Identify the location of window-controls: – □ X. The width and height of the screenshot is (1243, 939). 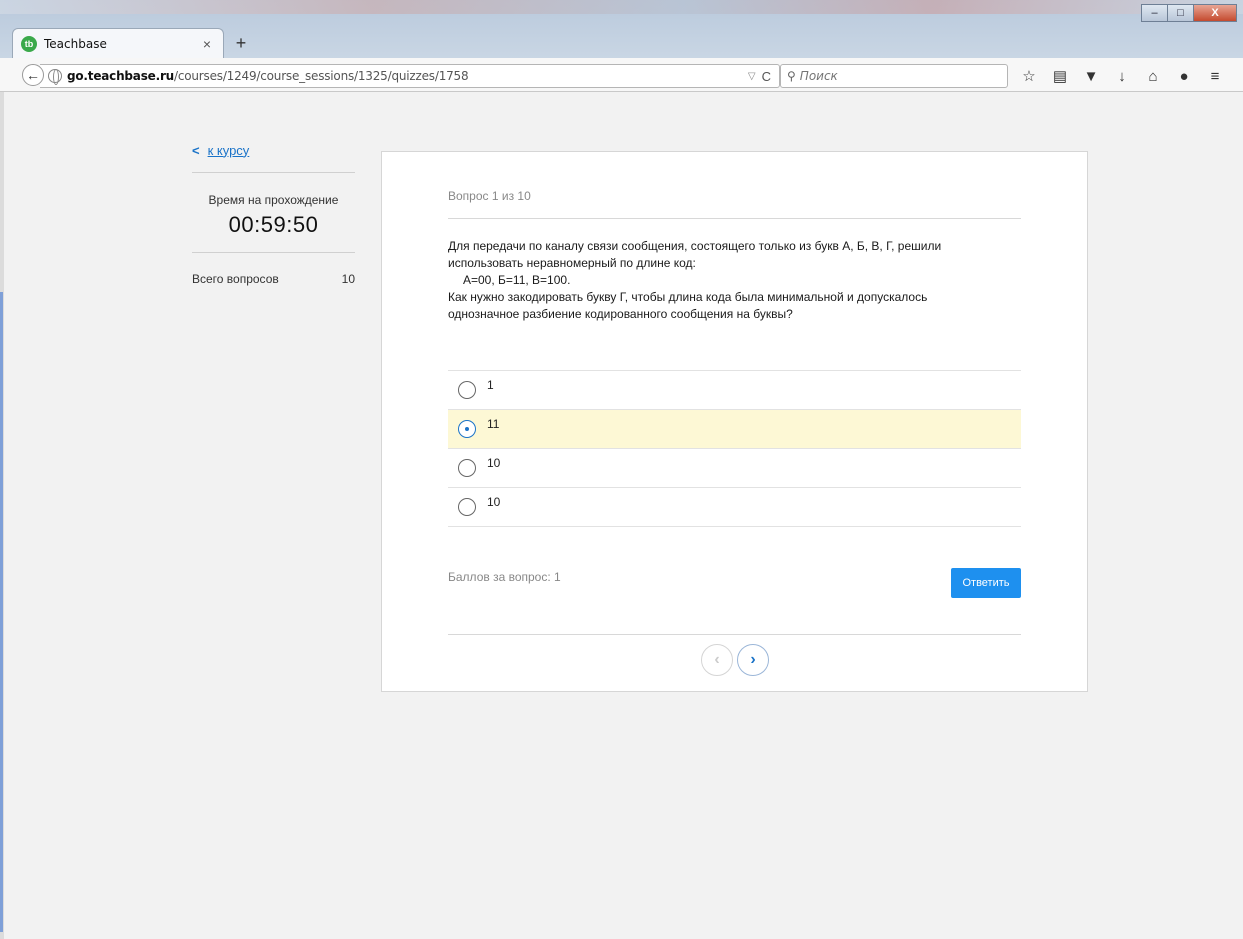
(1189, 13).